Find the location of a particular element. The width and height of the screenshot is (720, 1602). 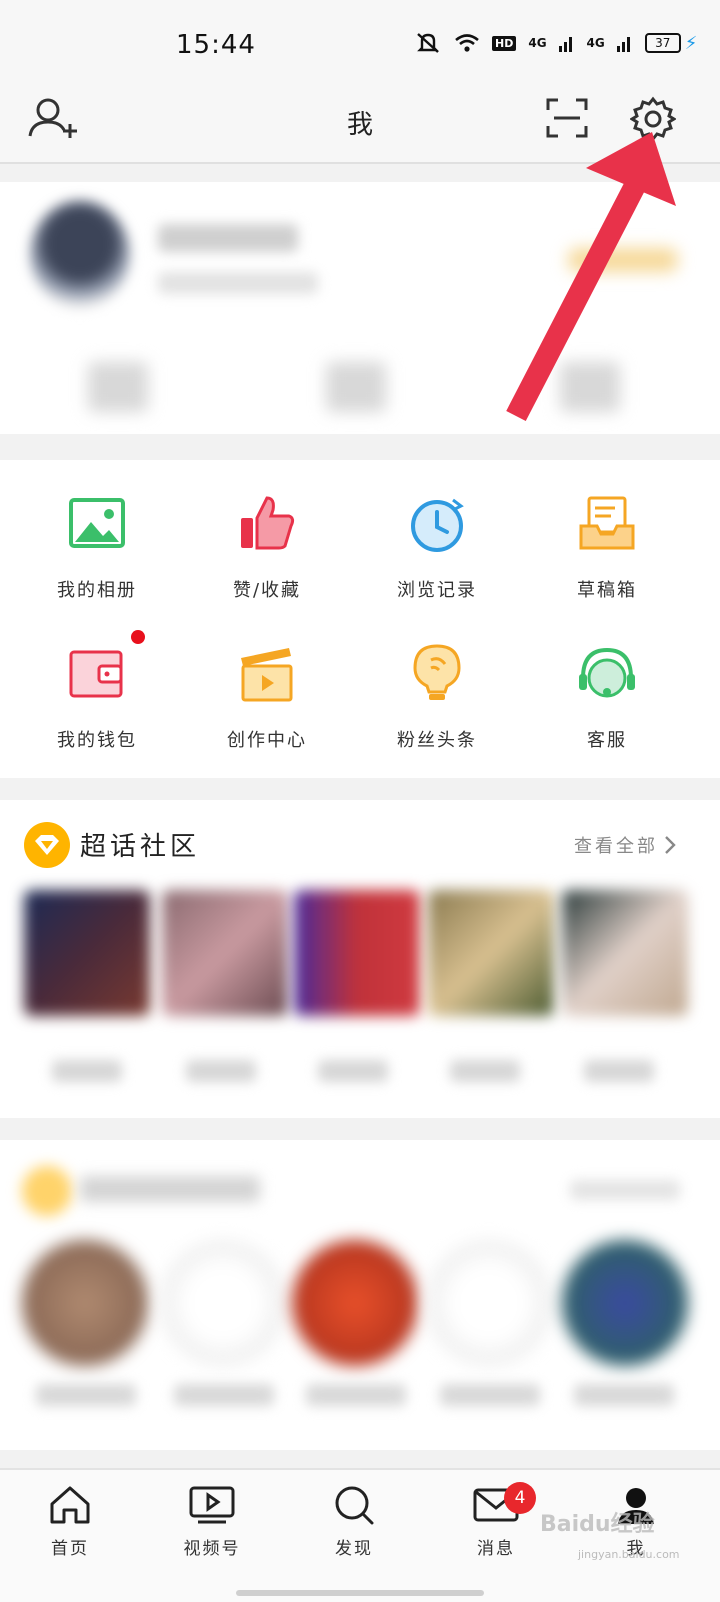

grid-item-drafts: 草稿箱 is located at coordinates (607, 547).